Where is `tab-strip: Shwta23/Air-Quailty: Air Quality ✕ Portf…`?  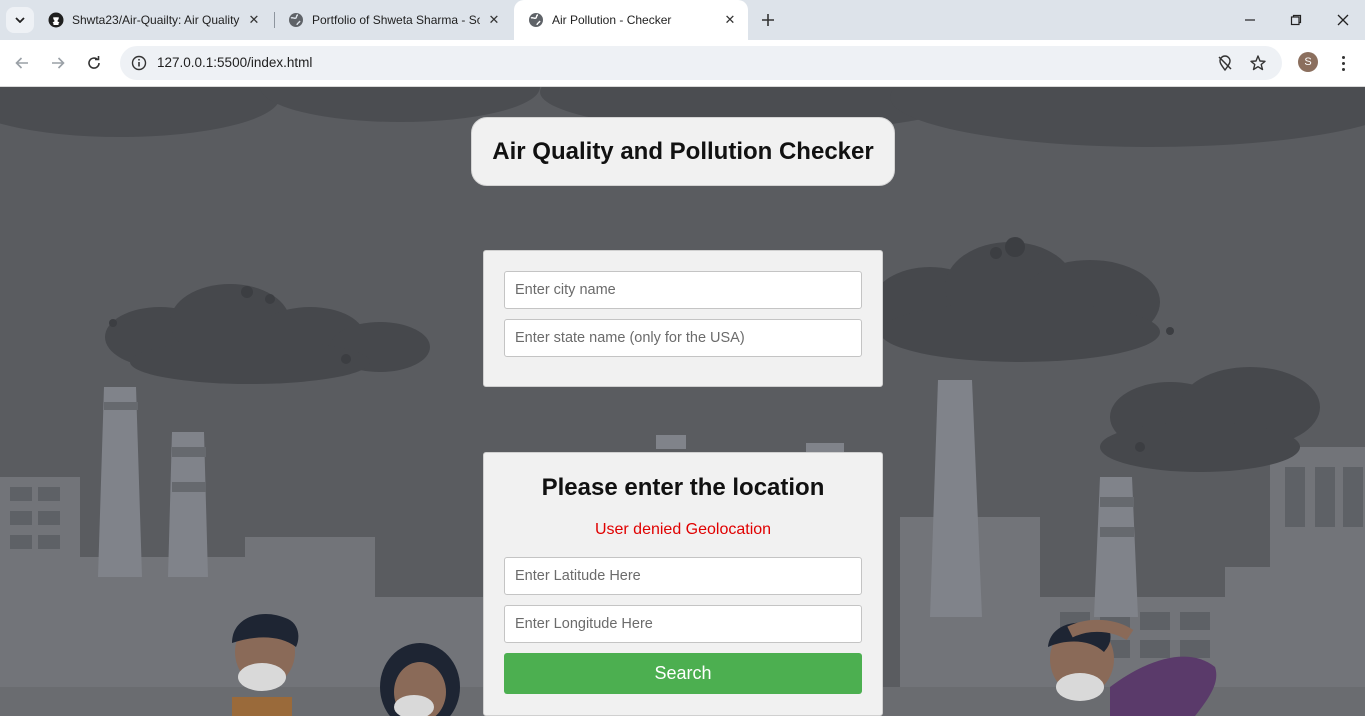 tab-strip: Shwta23/Air-Quailty: Air Quality ✕ Portf… is located at coordinates (682, 20).